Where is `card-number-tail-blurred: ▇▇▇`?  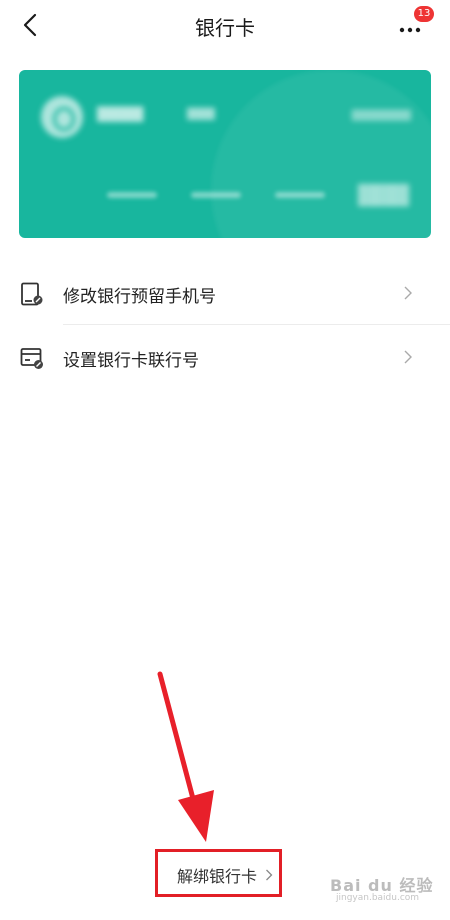
card-number-tail-blurred: ▇▇▇ is located at coordinates (383, 194).